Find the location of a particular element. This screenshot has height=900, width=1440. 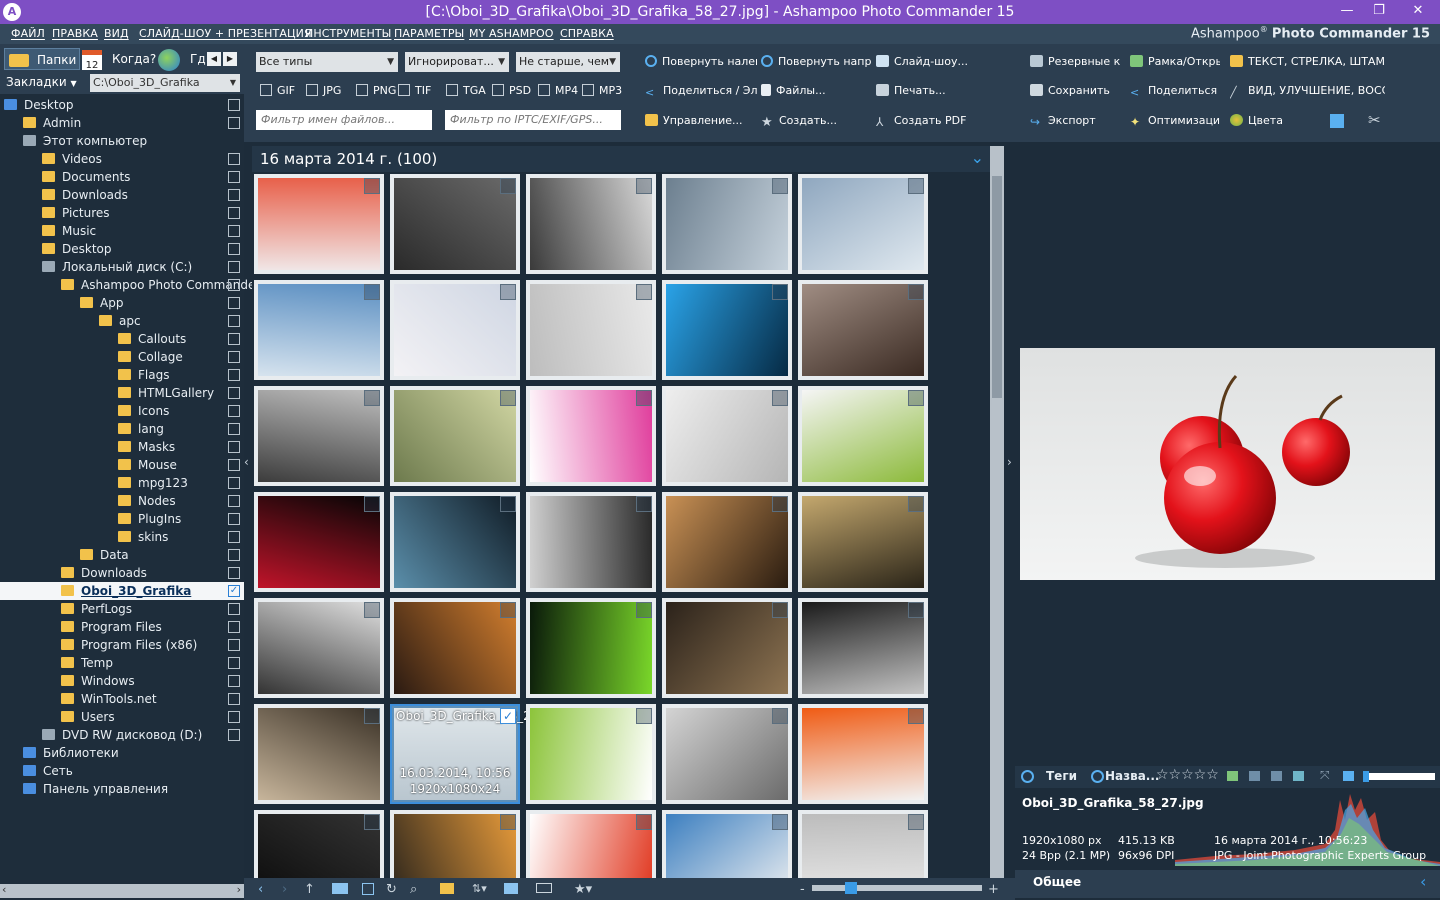

collapse-right-pane-icon: › is located at coordinates (1009, 462).